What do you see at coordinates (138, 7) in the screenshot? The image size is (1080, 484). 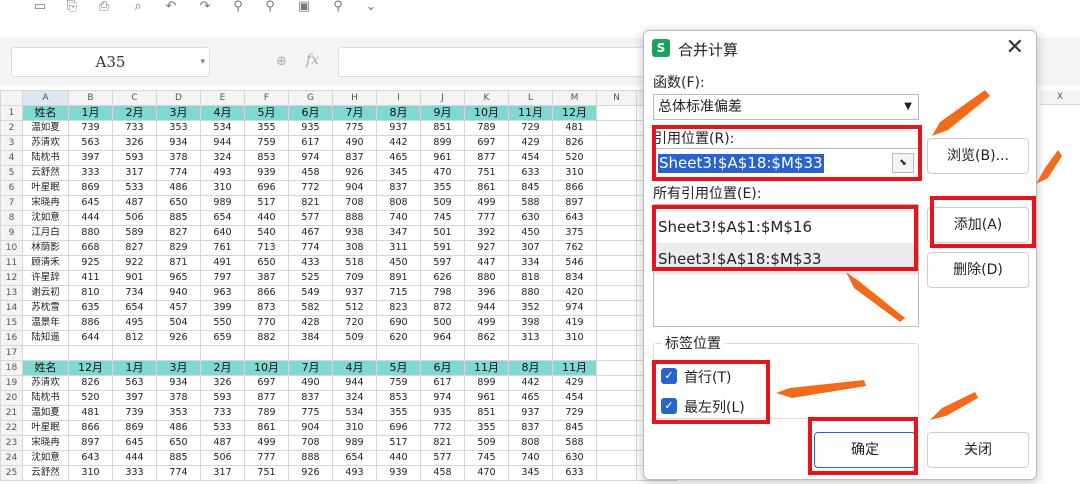 I see `print-preview-icon: ⌕` at bounding box center [138, 7].